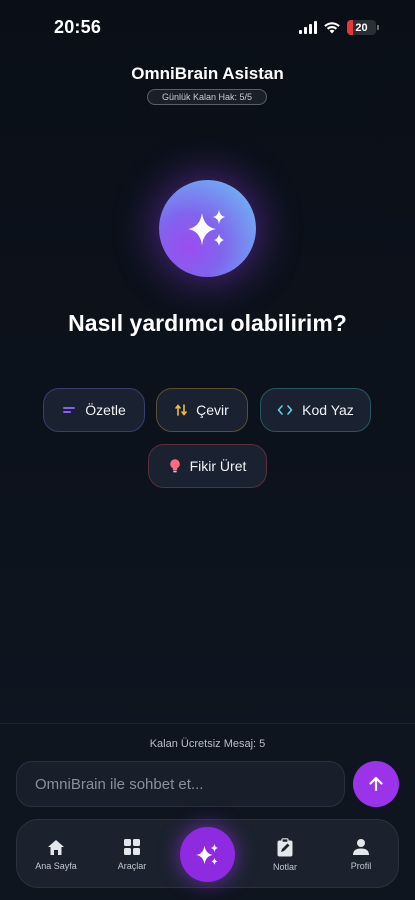 This screenshot has width=415, height=900. Describe the element at coordinates (69, 410) in the screenshot. I see `summary-lines-icon` at that location.